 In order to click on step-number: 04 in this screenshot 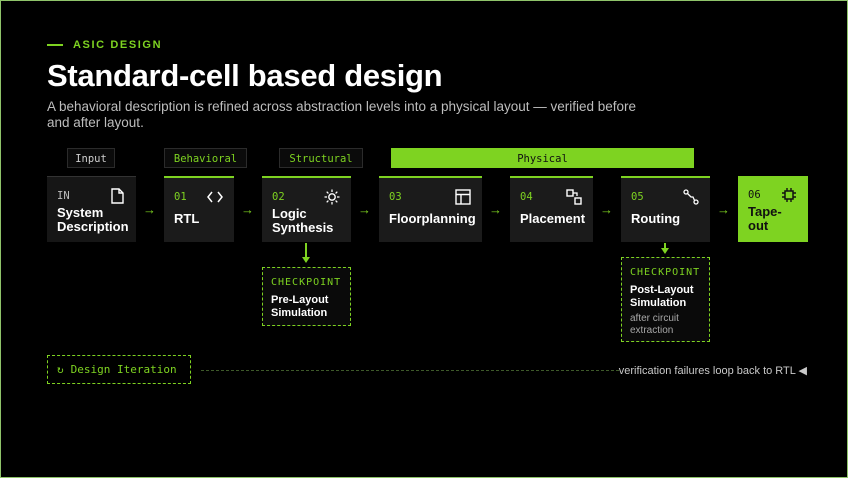, I will do `click(526, 197)`.